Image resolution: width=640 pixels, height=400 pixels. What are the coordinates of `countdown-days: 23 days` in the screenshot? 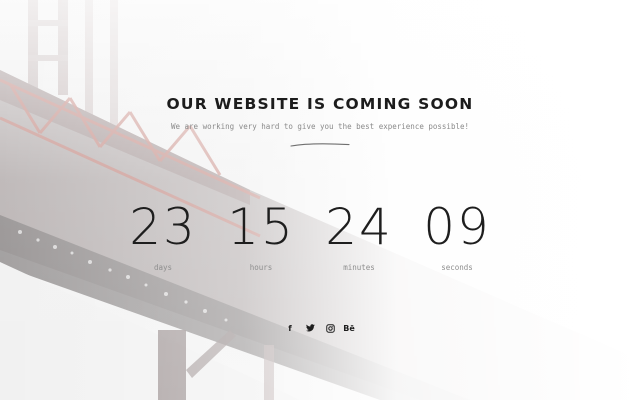 It's located at (163, 234).